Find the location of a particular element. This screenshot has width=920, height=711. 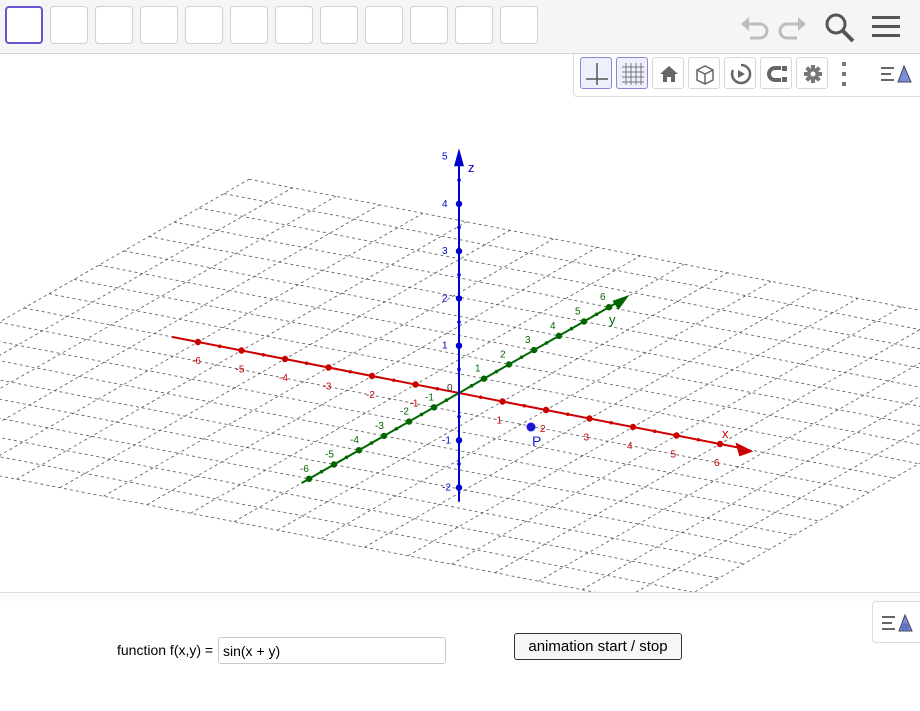

style-bar is located at coordinates (746, 75).